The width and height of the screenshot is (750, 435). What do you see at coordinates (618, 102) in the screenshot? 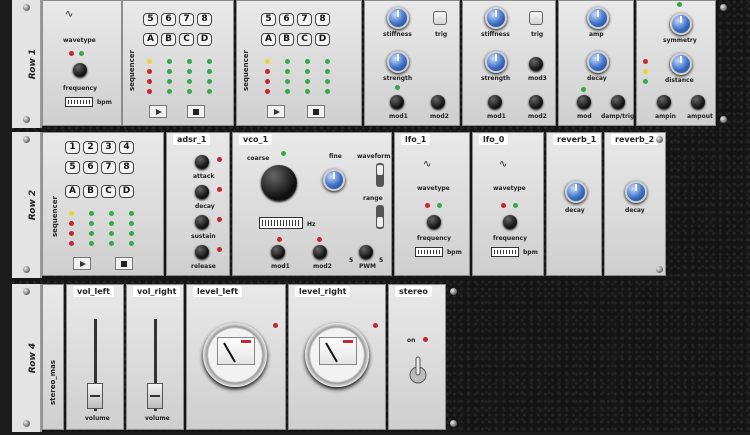
I see `damp-trig-knob` at bounding box center [618, 102].